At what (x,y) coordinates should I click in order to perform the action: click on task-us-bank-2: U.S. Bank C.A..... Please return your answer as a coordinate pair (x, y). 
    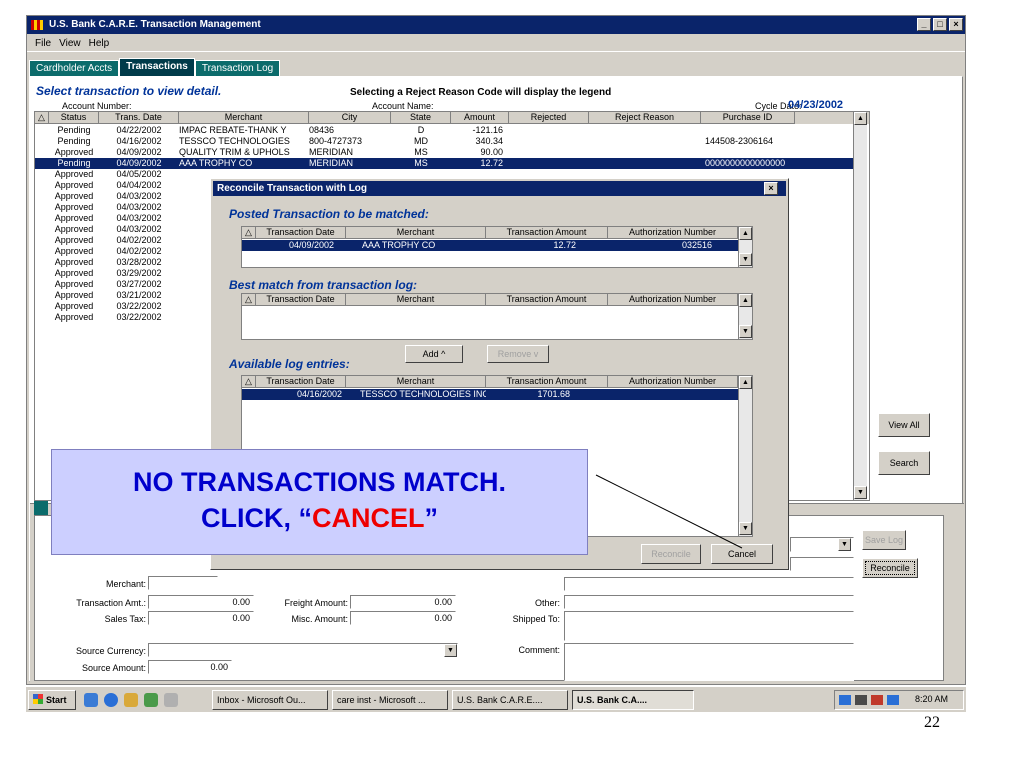
    Looking at the image, I should click on (633, 700).